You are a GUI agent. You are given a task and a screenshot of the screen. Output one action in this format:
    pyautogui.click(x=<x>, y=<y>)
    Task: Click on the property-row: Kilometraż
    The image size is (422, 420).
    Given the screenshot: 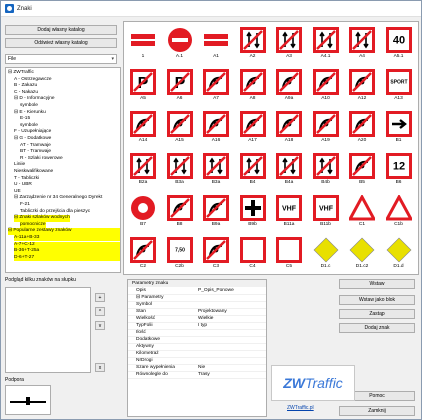 What is the action you would take?
    pyautogui.click(x=197, y=354)
    